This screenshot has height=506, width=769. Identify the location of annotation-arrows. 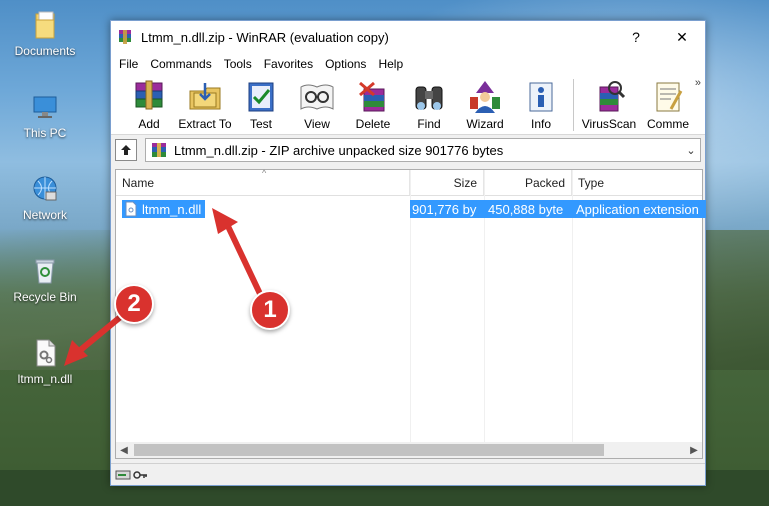
(164, 287).